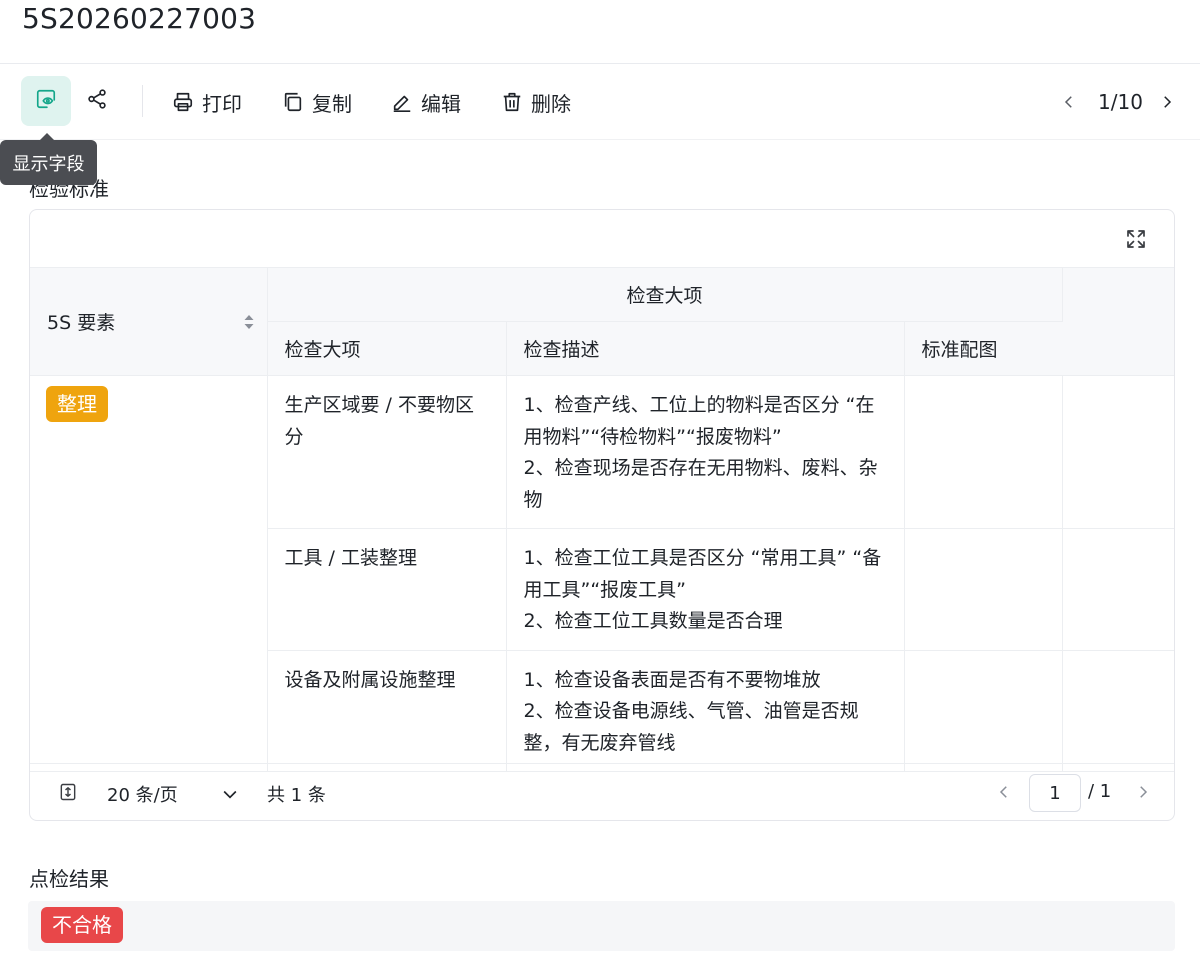 The height and width of the screenshot is (971, 1200). Describe the element at coordinates (387, 711) in the screenshot. I see `item-cell: 设备及附属设施整理` at that location.